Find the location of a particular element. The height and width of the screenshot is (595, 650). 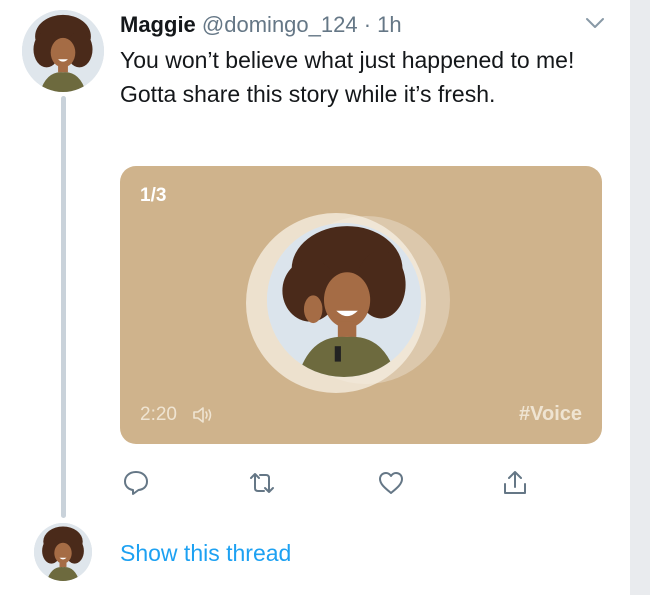

author-handle: @domingo_124 is located at coordinates (280, 24).